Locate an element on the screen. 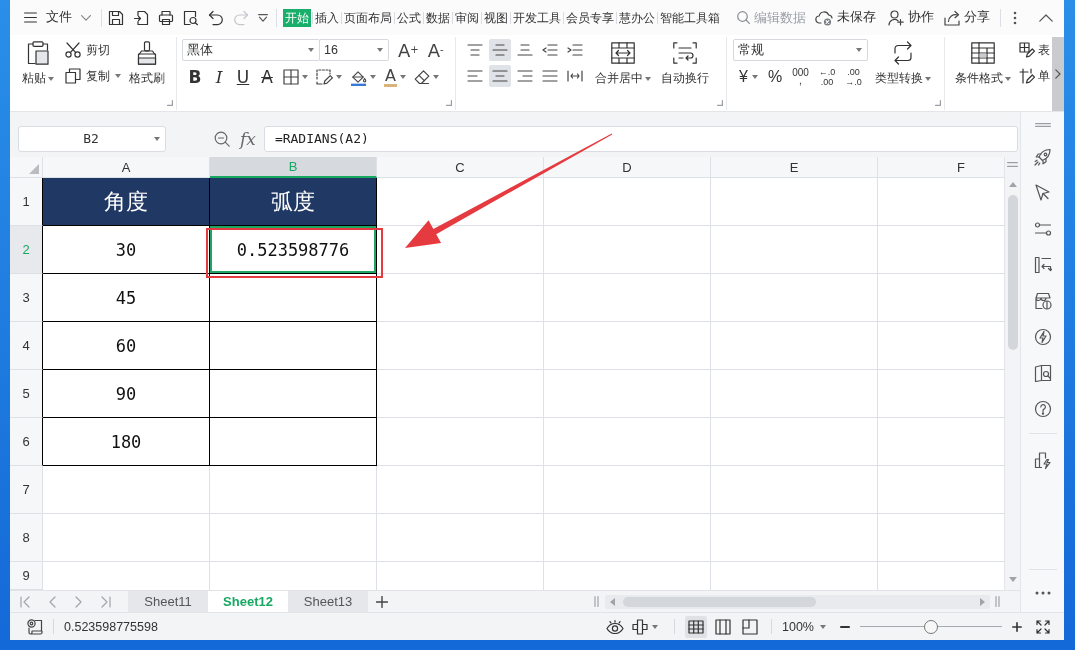 The width and height of the screenshot is (1075, 650). table-cell: 45 is located at coordinates (126, 298).